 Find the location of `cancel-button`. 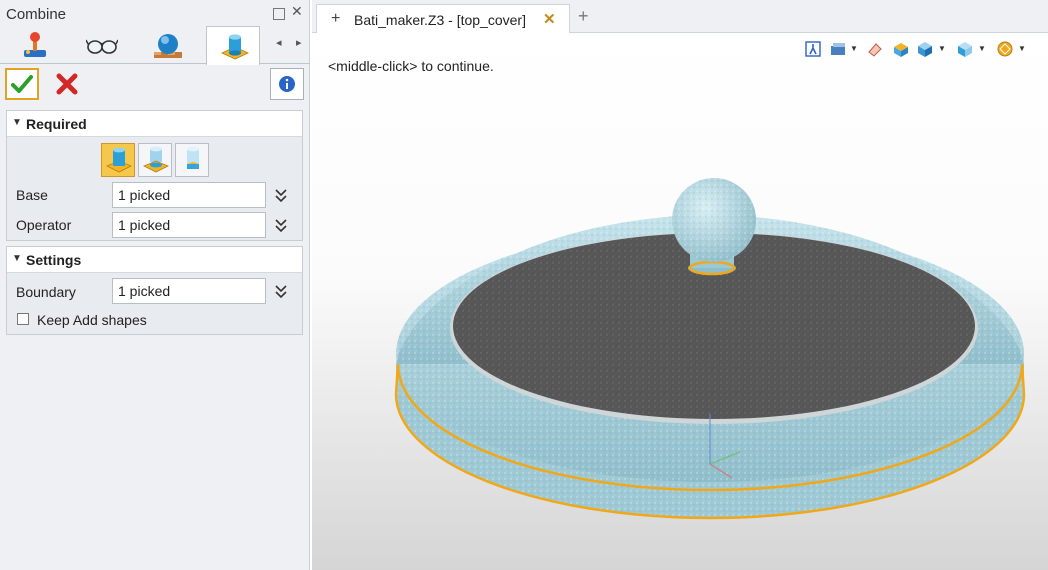

cancel-button is located at coordinates (67, 84).